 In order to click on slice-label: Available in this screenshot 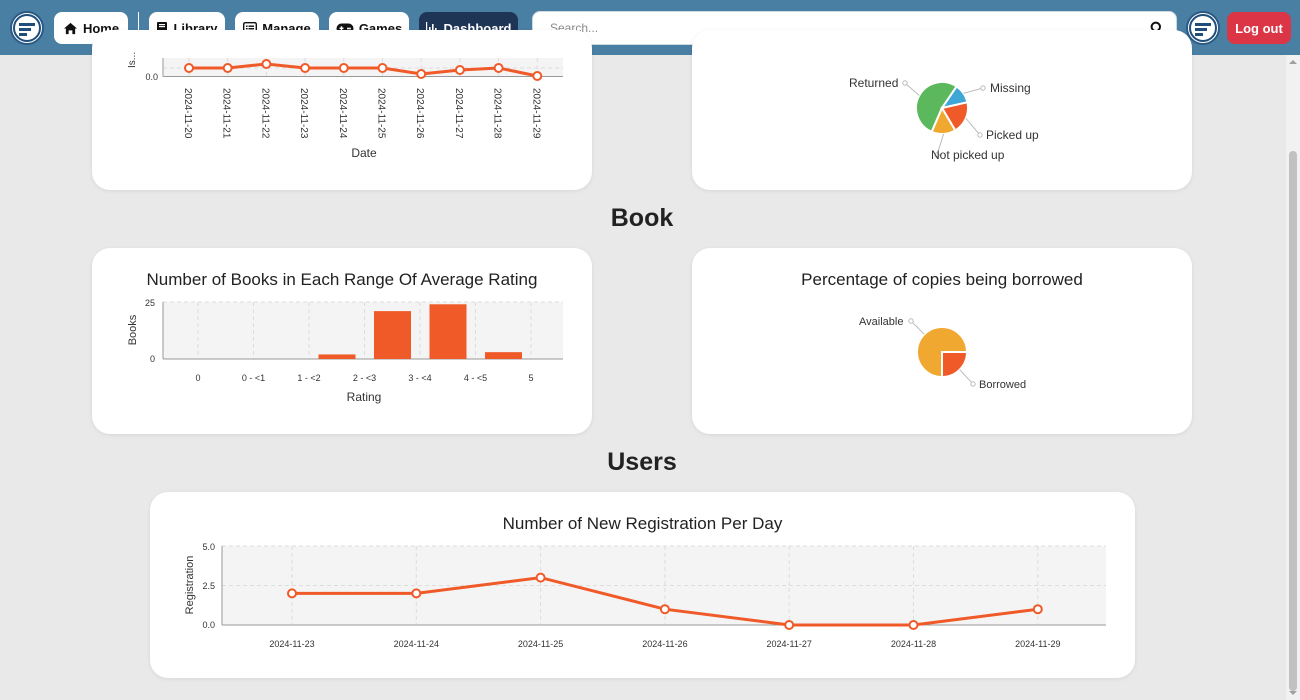, I will do `click(881, 322)`.